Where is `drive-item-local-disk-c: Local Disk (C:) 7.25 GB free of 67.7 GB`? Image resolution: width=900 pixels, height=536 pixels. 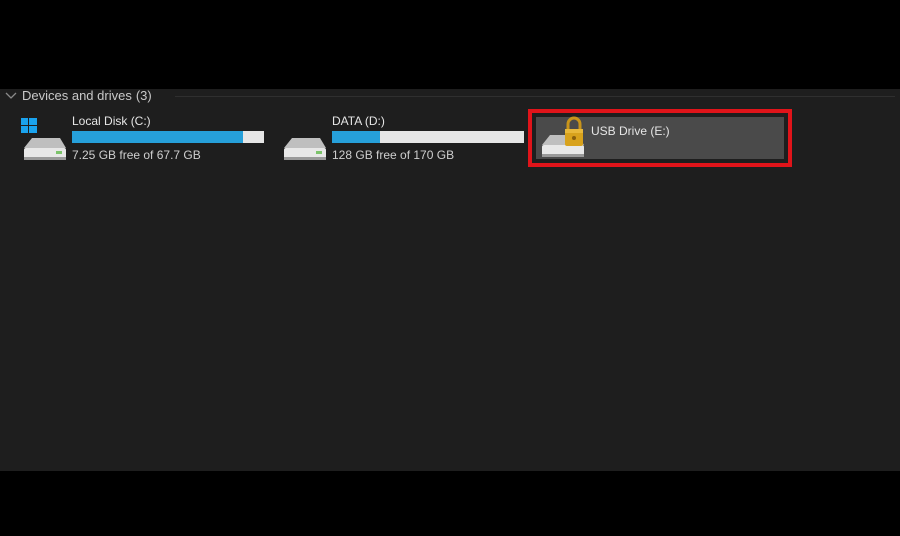
drive-item-local-disk-c: Local Disk (C:) 7.25 GB free of 67.7 GB is located at coordinates (145, 138).